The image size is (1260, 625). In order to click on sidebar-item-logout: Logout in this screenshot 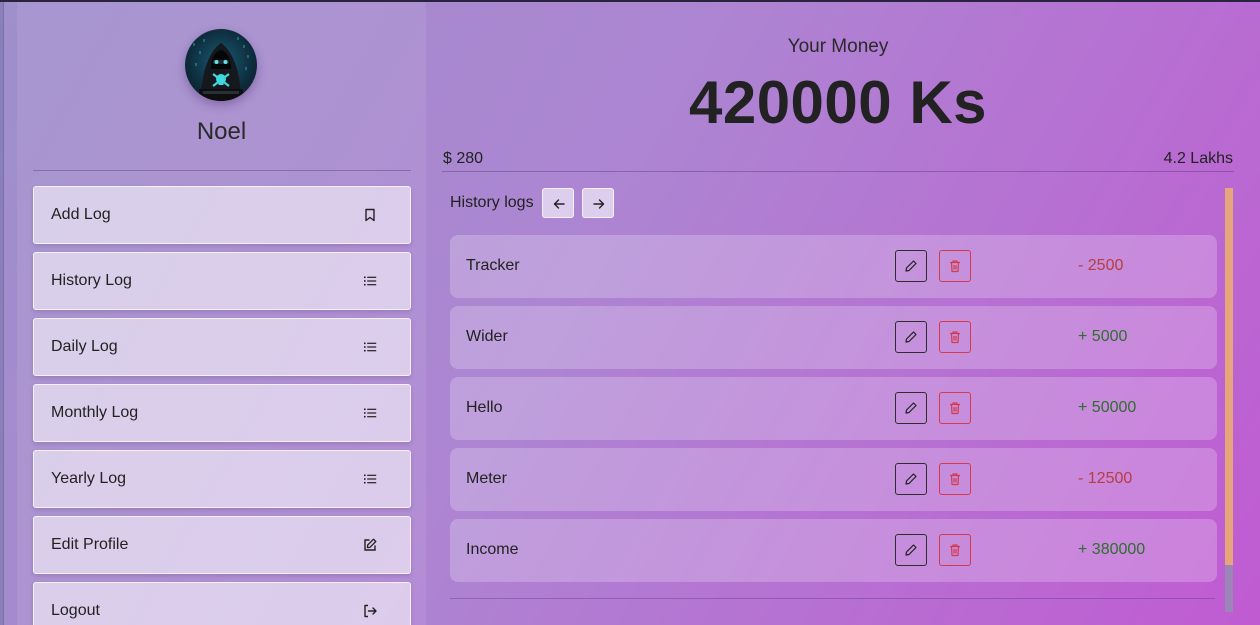, I will do `click(222, 603)`.